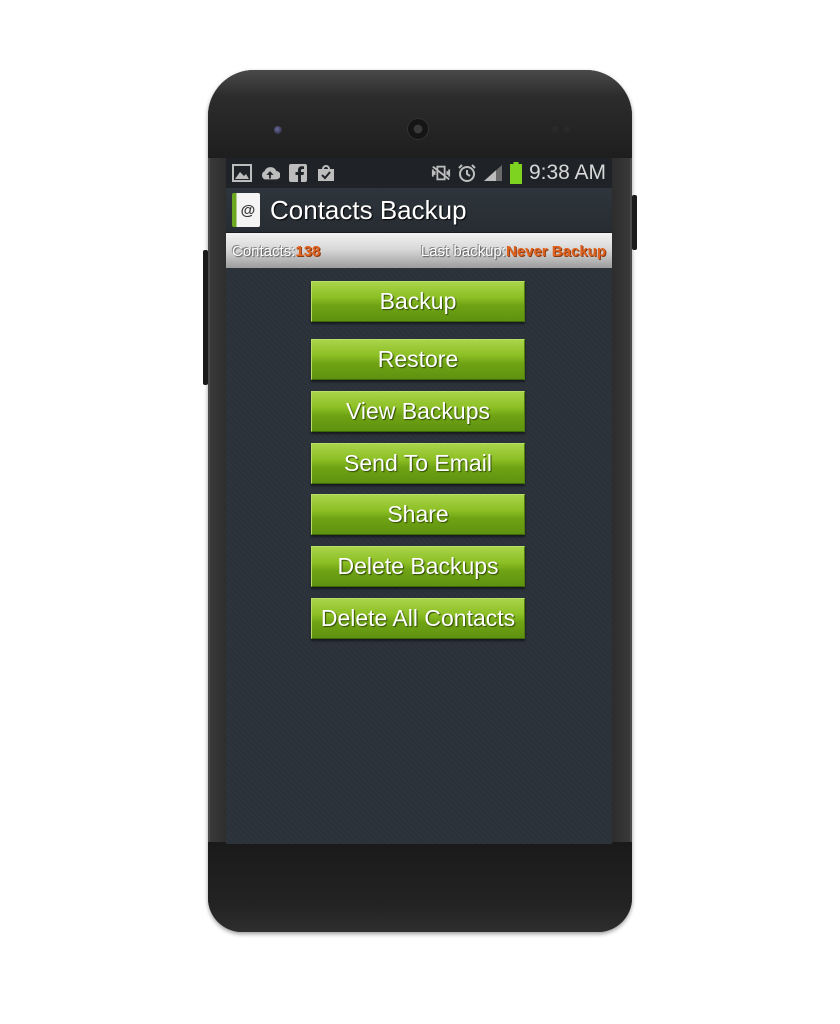 The image size is (840, 1024). Describe the element at coordinates (418, 618) in the screenshot. I see `delete-all-contacts-button: Delete All Contacts` at that location.